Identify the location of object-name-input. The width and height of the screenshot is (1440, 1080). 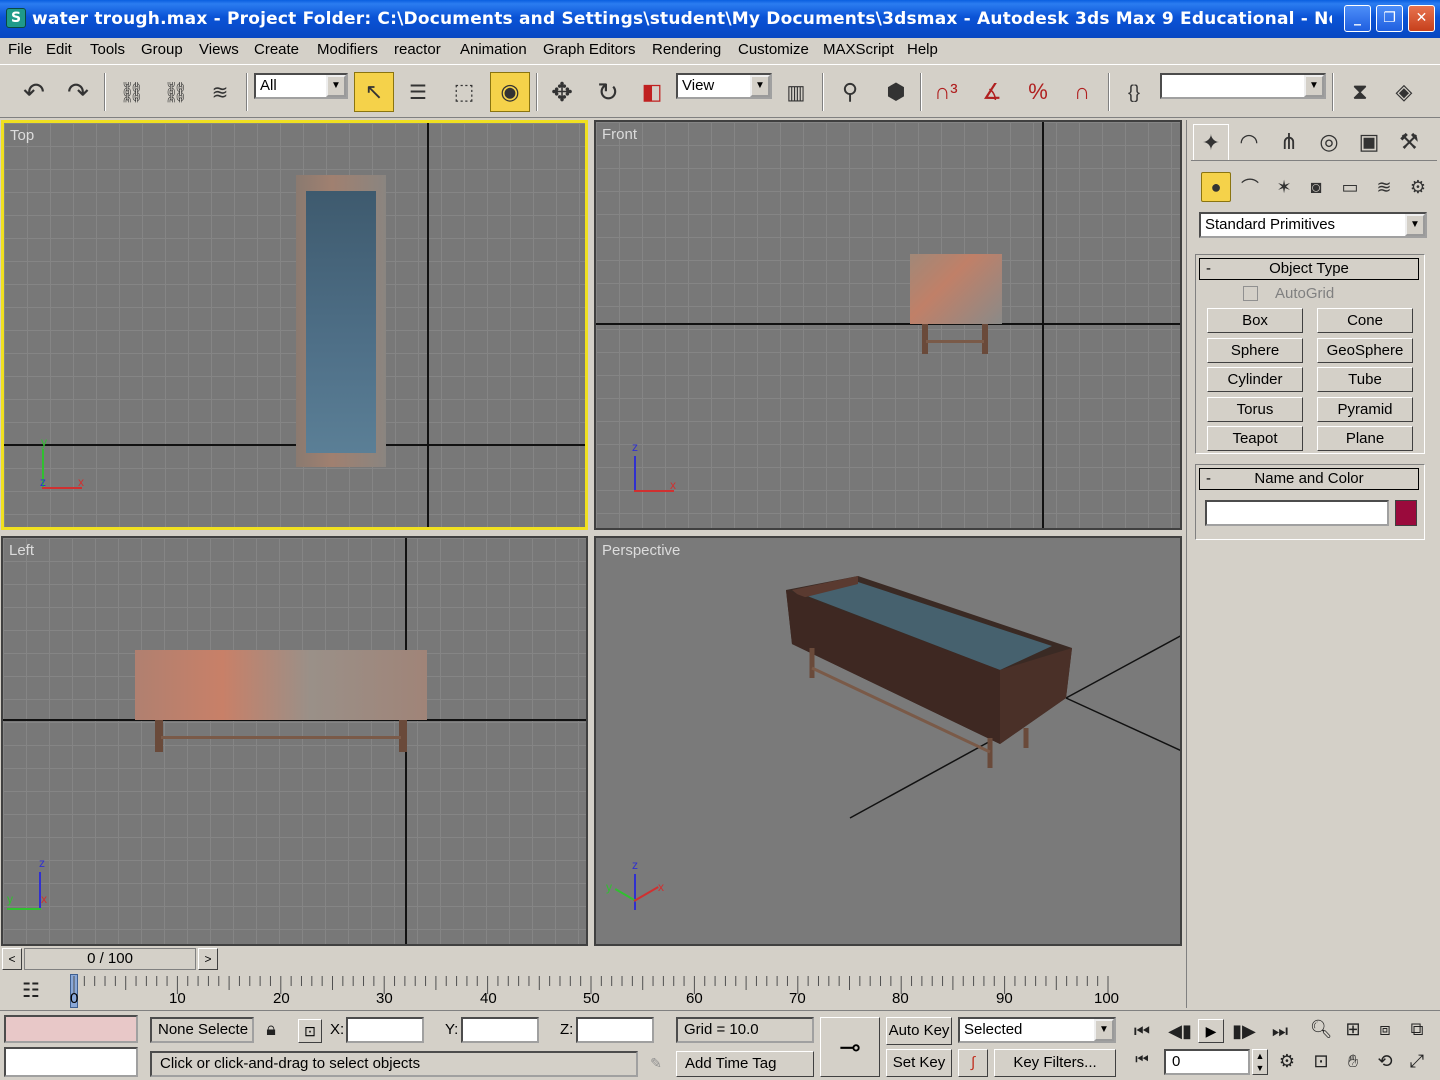
(1297, 513).